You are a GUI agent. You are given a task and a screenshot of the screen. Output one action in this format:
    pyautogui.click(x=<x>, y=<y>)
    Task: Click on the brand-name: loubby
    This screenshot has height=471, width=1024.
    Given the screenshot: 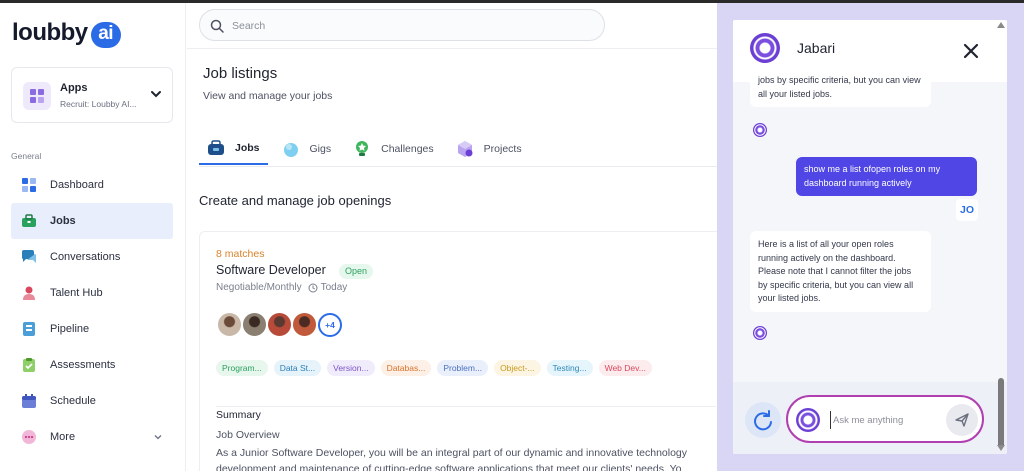 What is the action you would take?
    pyautogui.click(x=50, y=32)
    